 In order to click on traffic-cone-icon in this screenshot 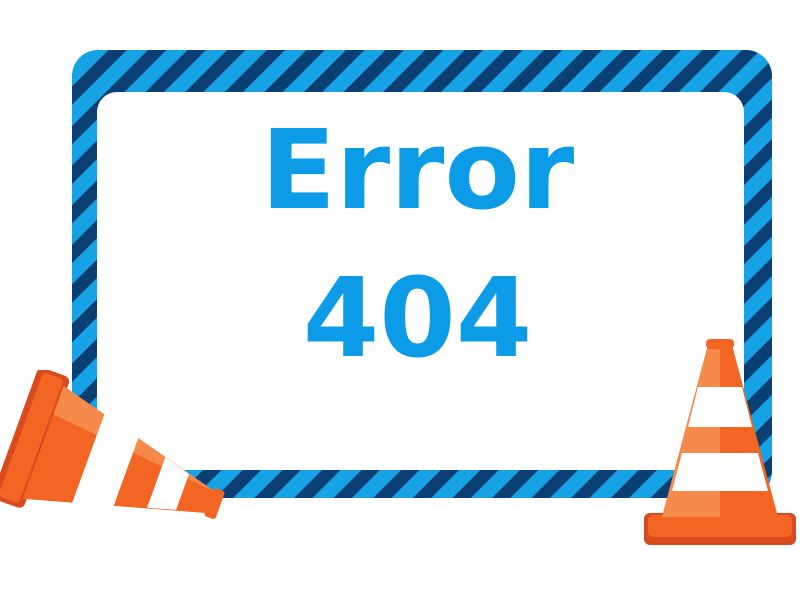, I will do `click(720, 442)`.